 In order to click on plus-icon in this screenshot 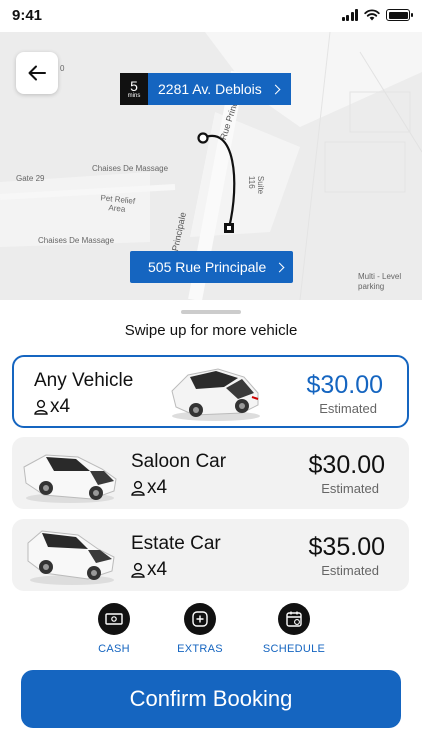, I will do `click(200, 619)`.